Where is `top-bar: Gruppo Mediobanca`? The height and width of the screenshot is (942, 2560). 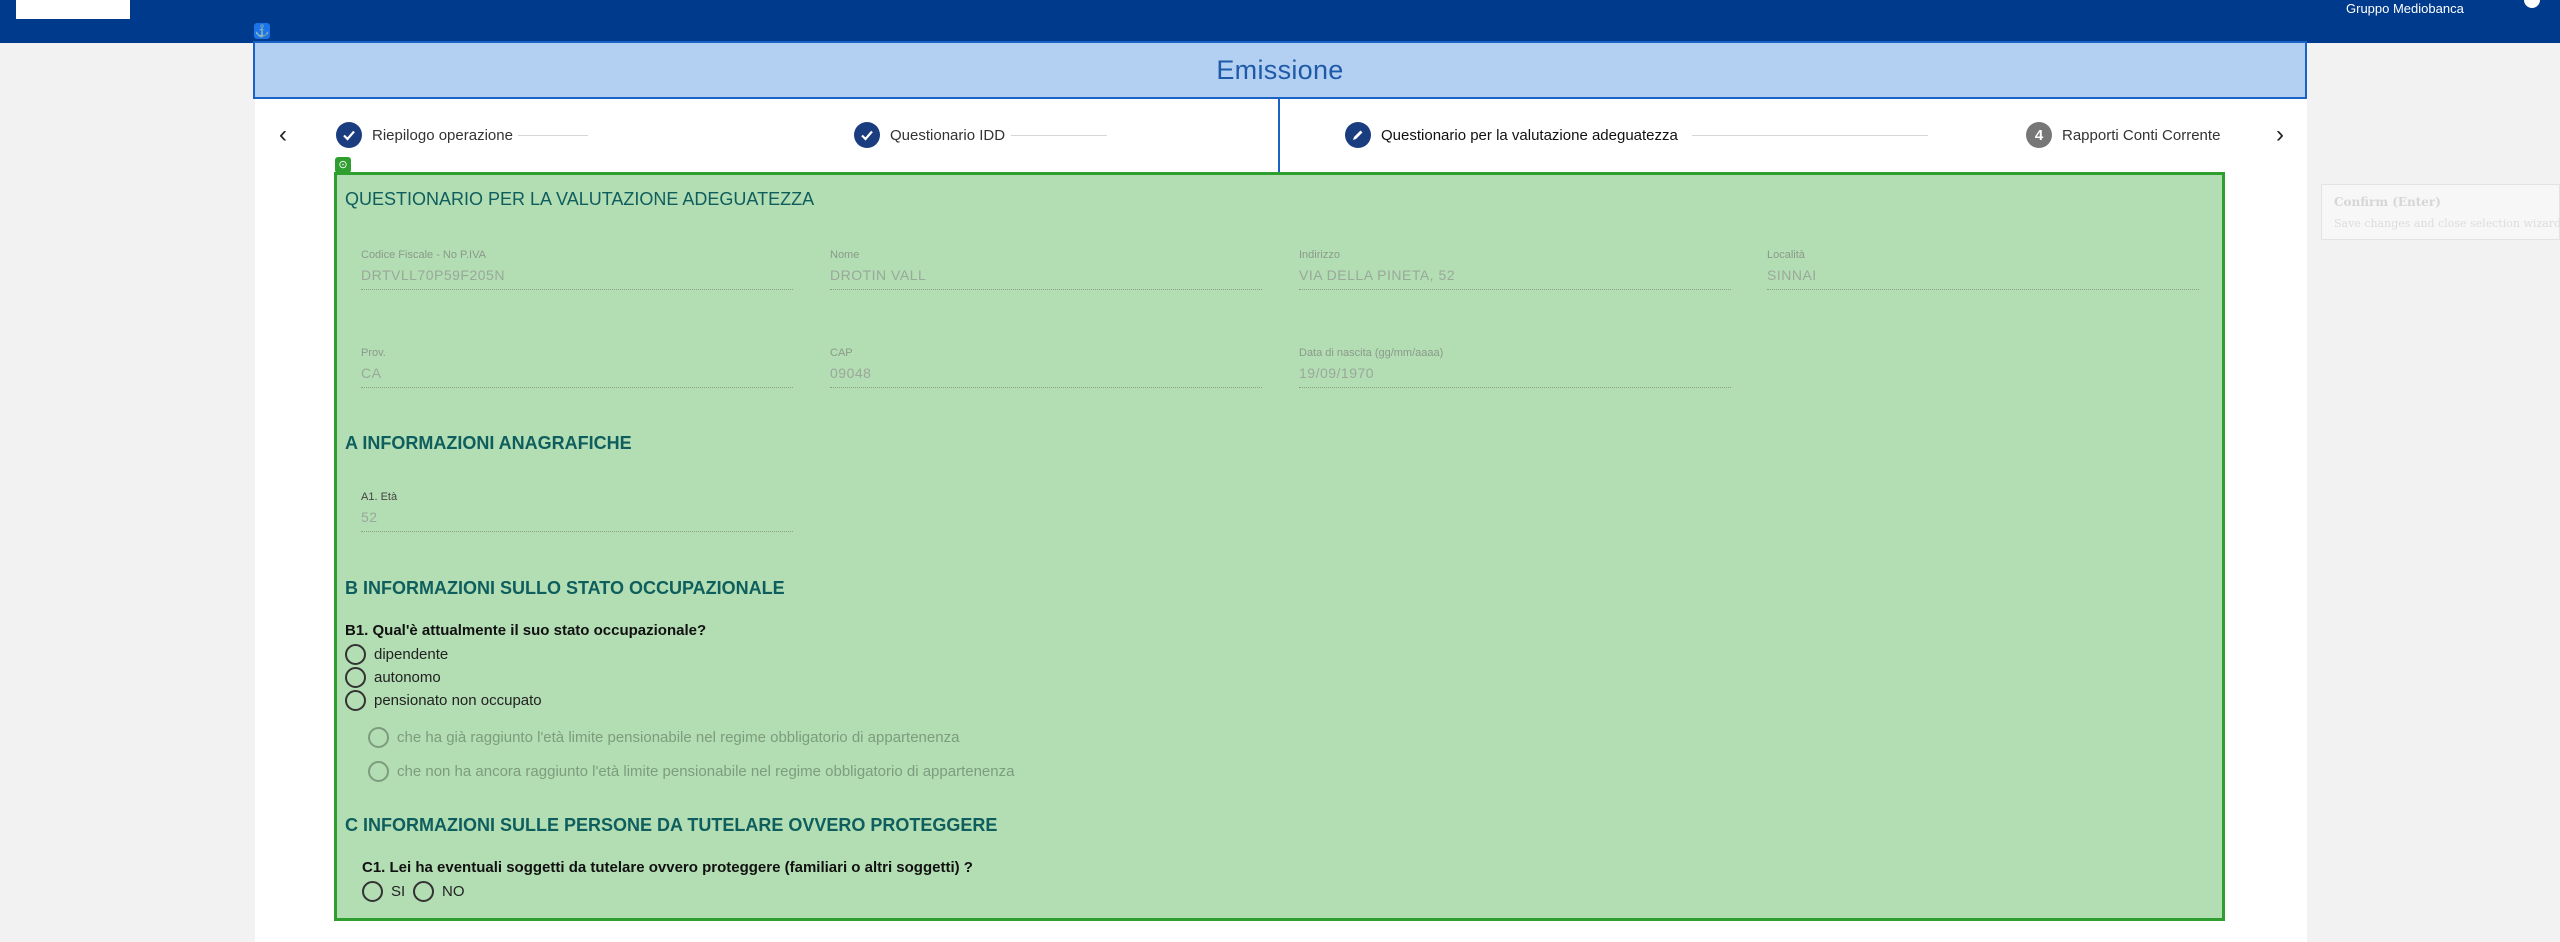
top-bar: Gruppo Mediobanca is located at coordinates (1280, 21).